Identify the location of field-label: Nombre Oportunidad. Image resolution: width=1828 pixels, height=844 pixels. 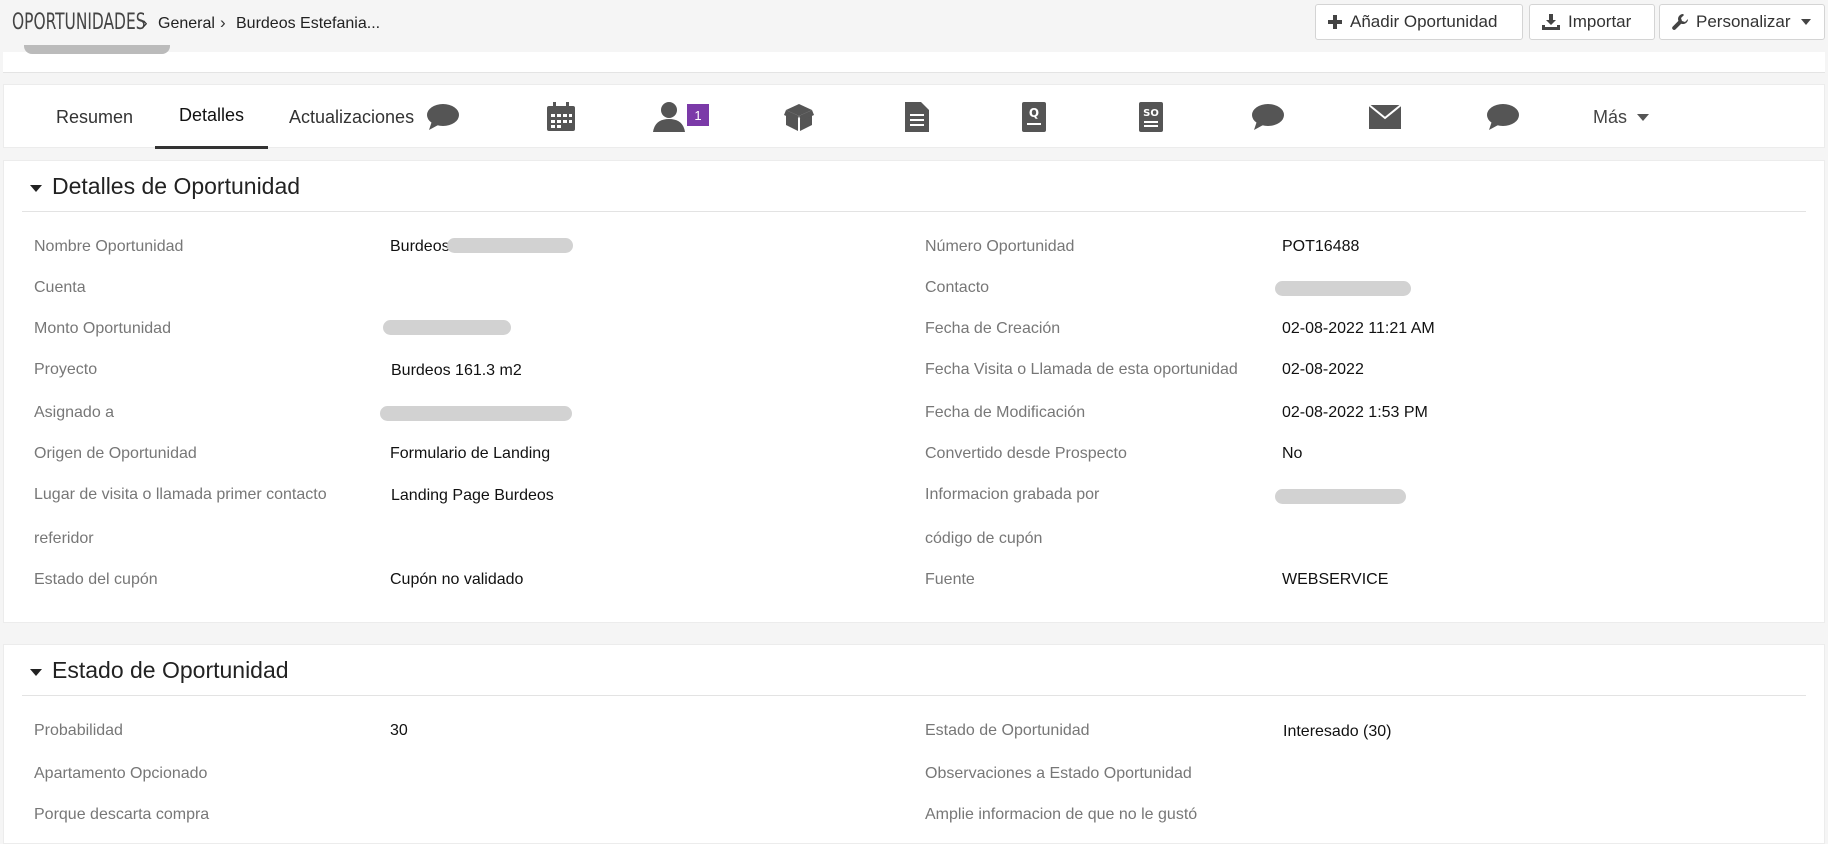
(109, 246).